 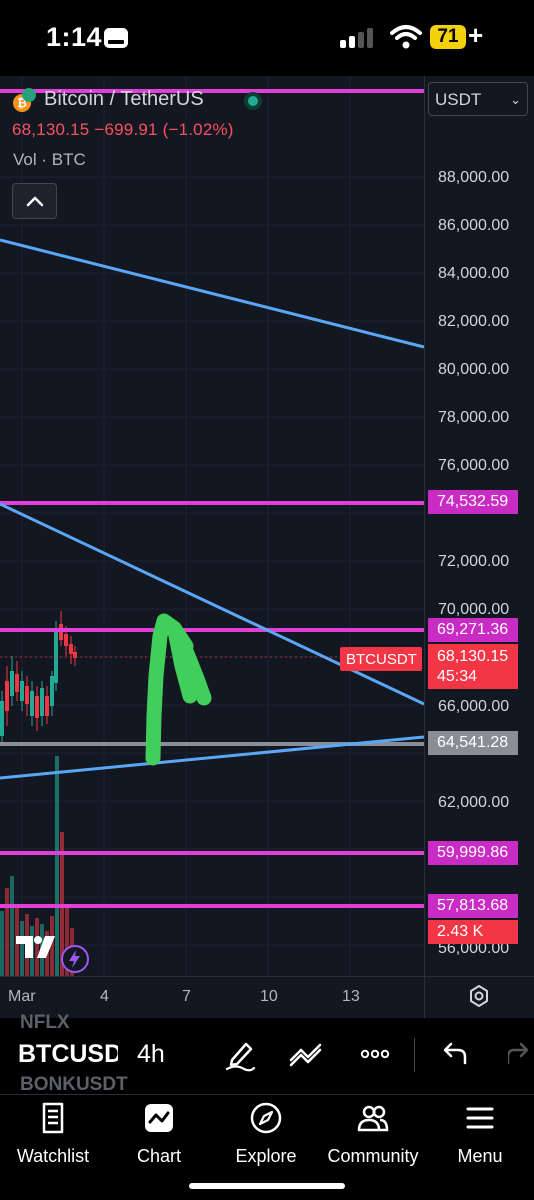 What do you see at coordinates (306, 1054) in the screenshot?
I see `drawing-tools-icon` at bounding box center [306, 1054].